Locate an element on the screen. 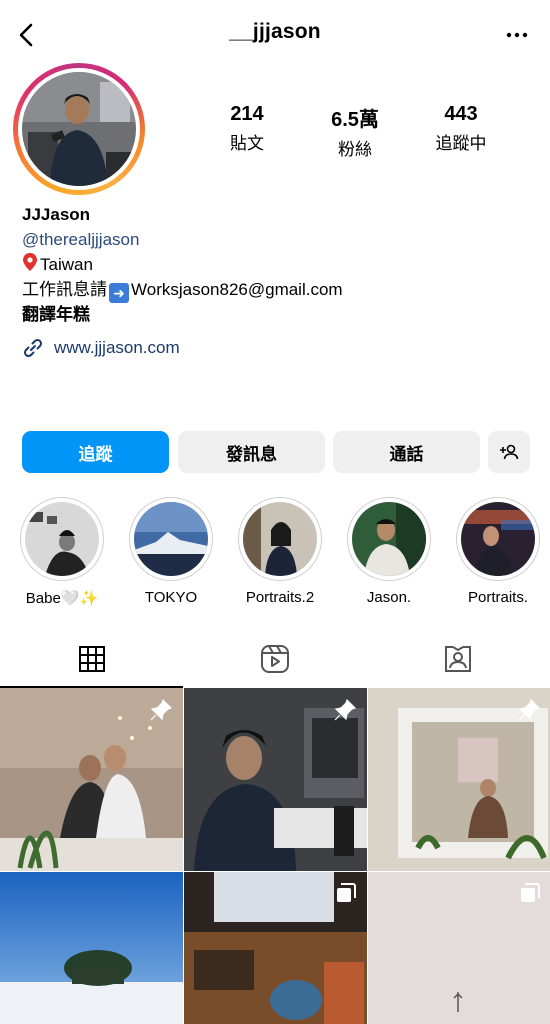 This screenshot has width=550, height=1024. follow-button: 追蹤 is located at coordinates (95, 452).